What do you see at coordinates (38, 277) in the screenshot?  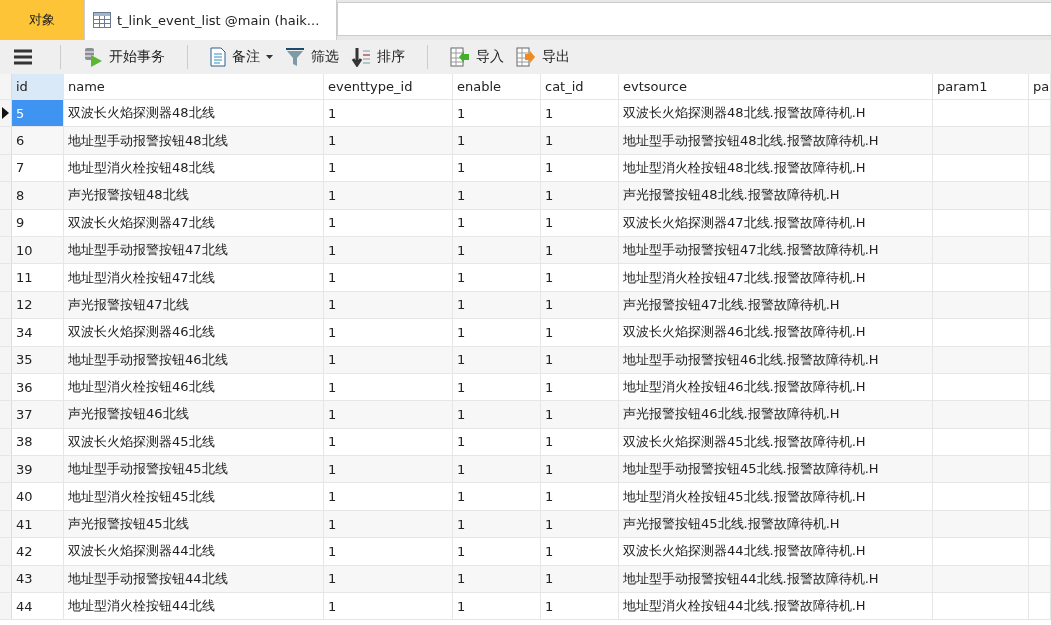 I see `table-cell: 11` at bounding box center [38, 277].